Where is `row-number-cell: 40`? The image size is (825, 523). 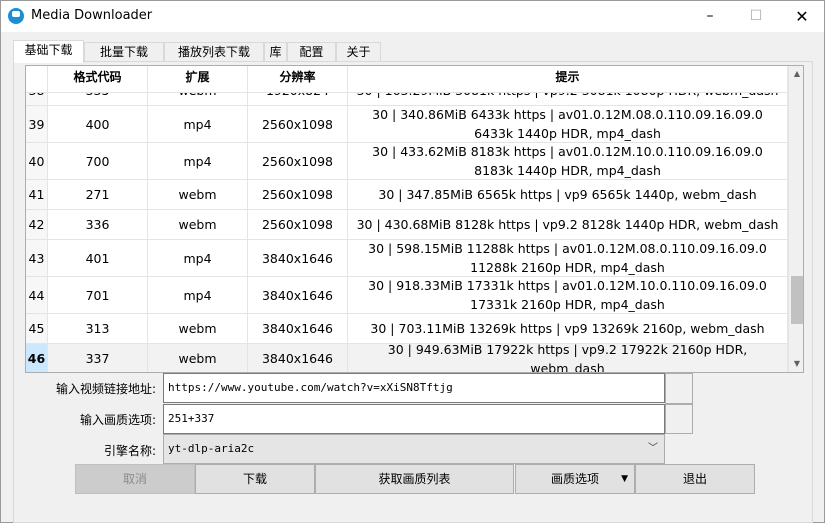
row-number-cell: 40 is located at coordinates (37, 161).